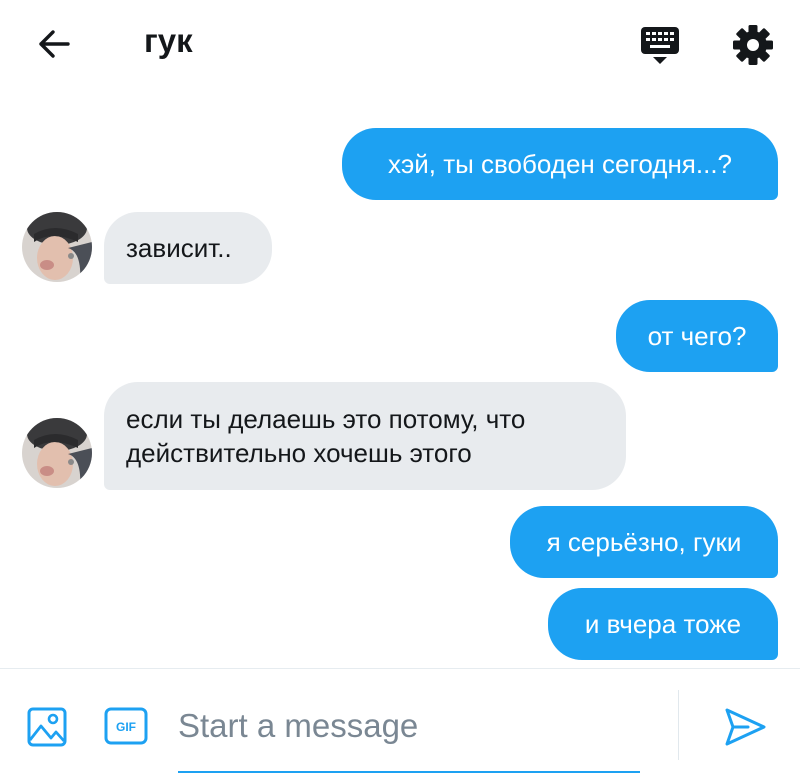 This screenshot has height=781, width=800. I want to click on message-text: хэй, ты свободен сегодня...?, so click(560, 164).